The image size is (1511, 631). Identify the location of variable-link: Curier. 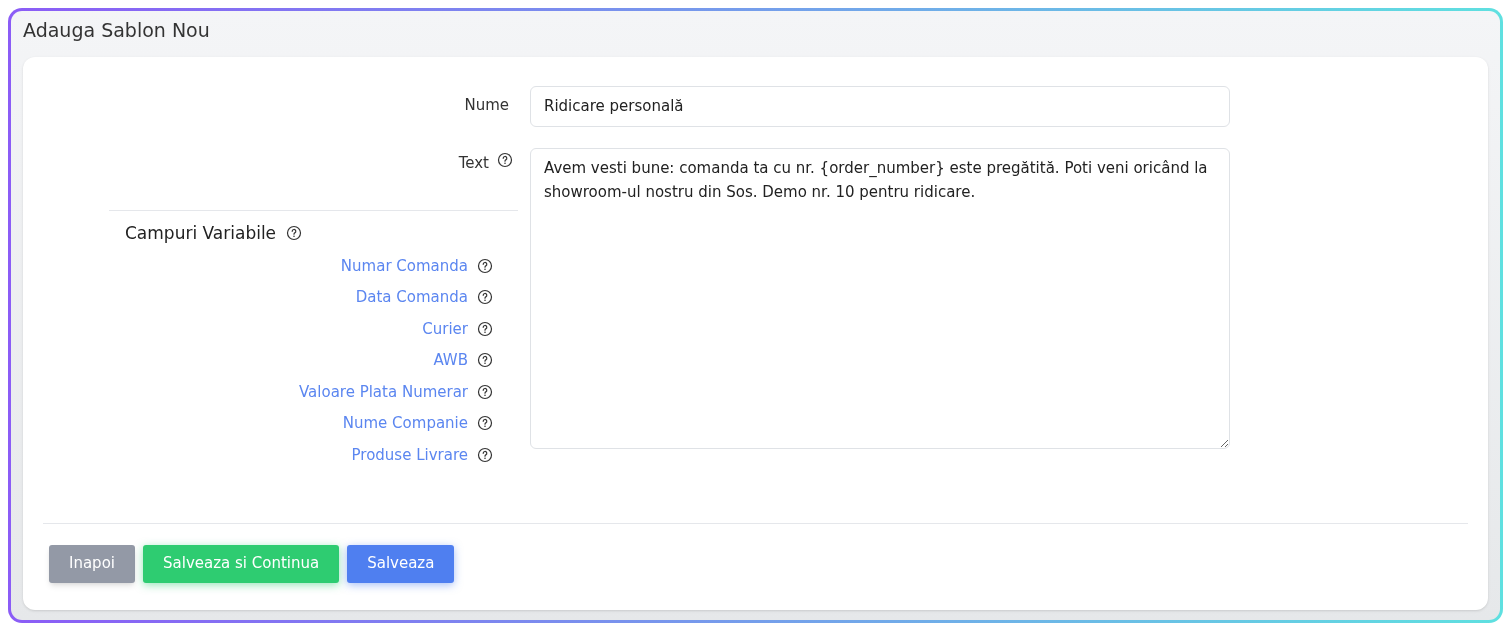
(445, 328).